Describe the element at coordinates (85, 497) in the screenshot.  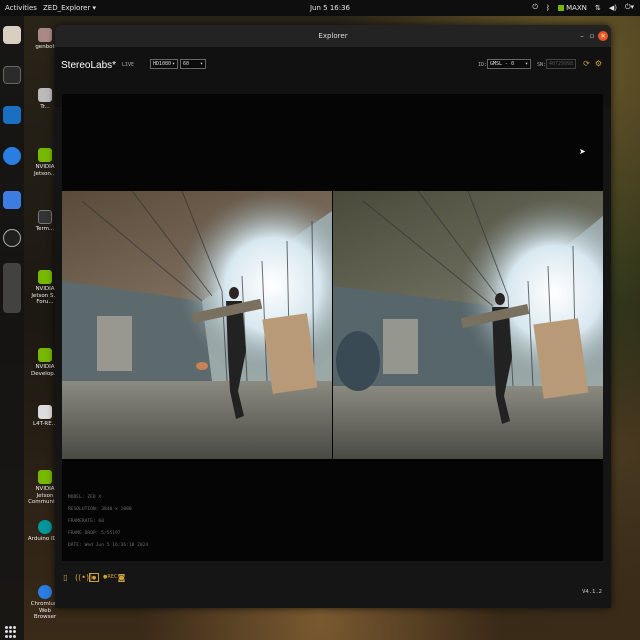
I see `info-model: MODEL: ZED X` at that location.